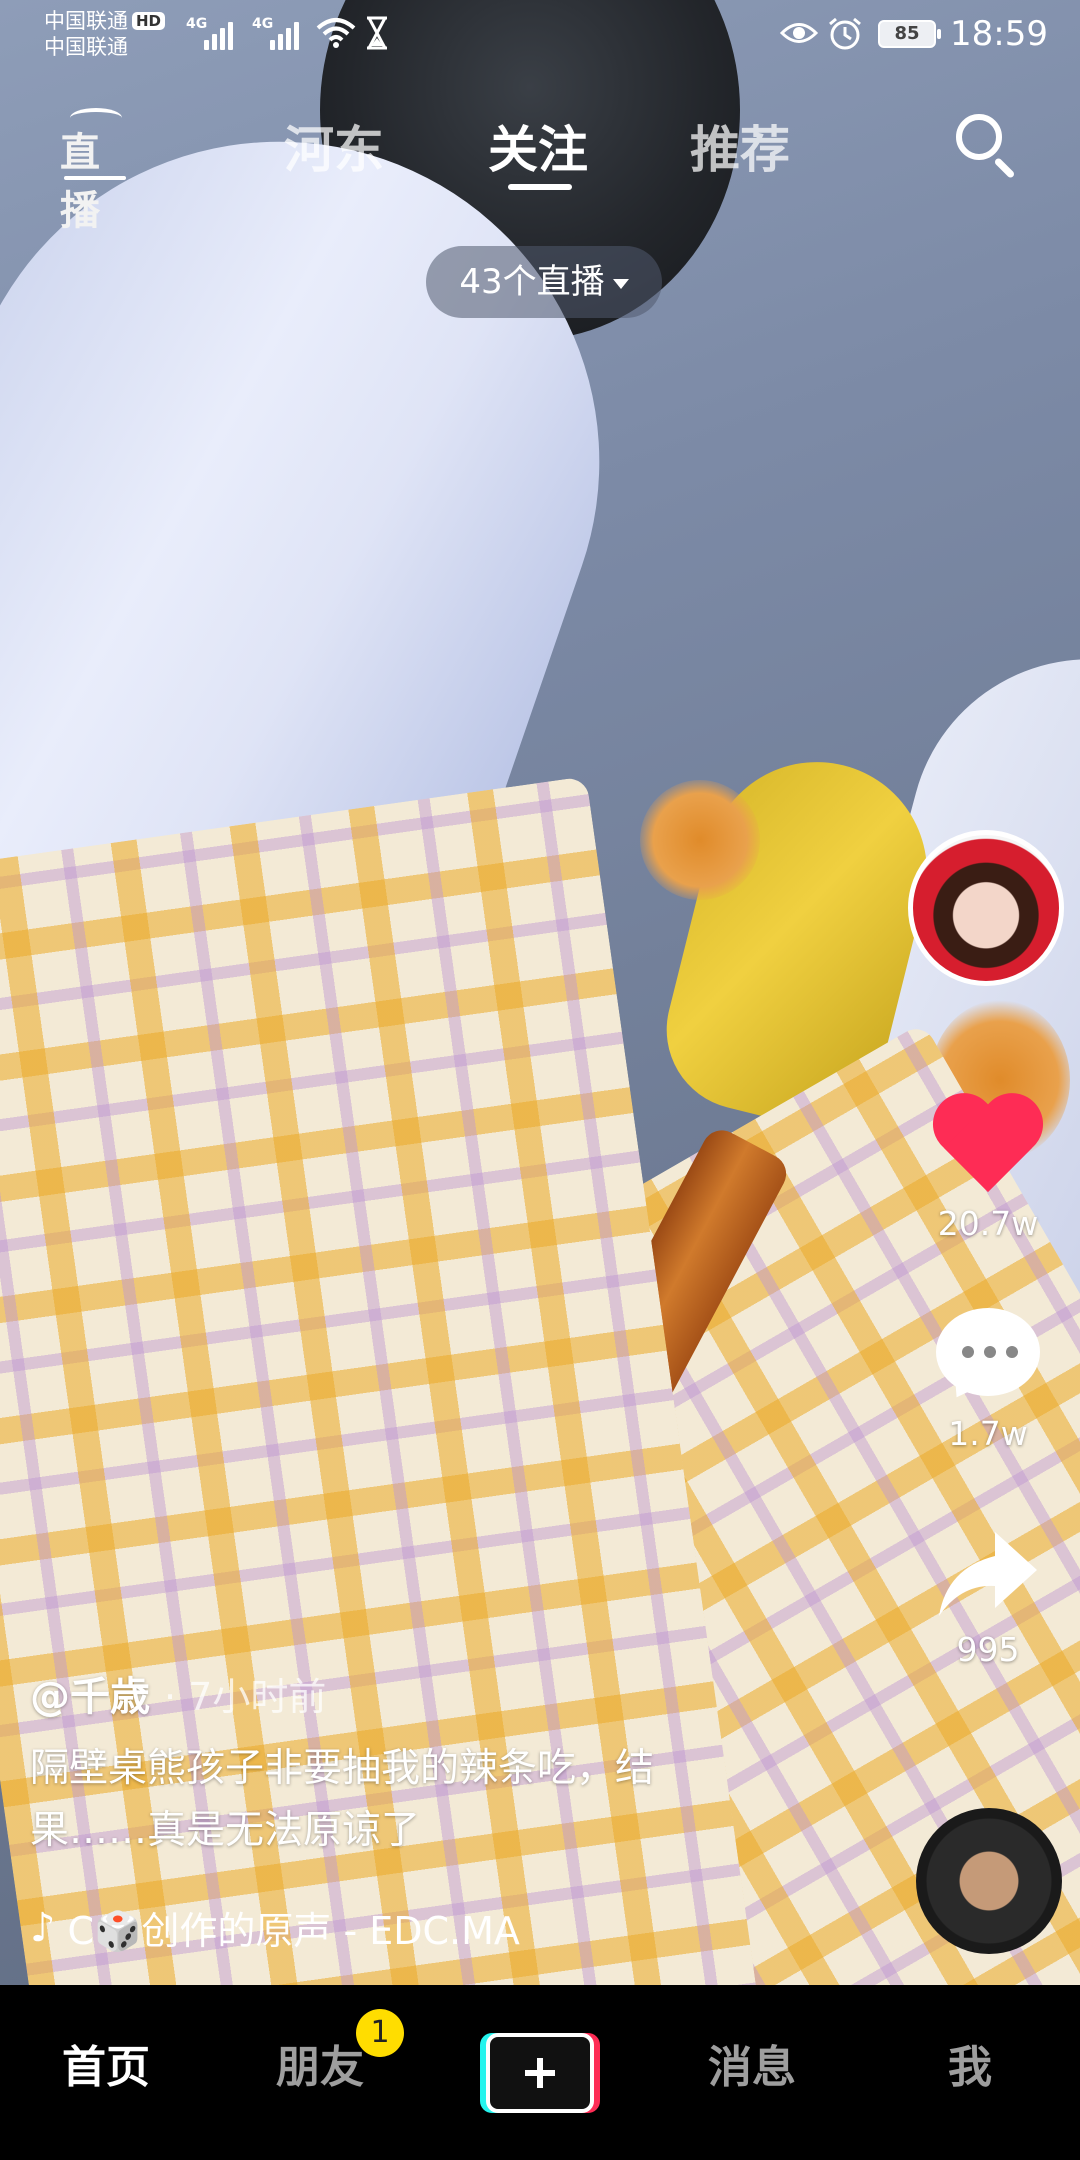 This screenshot has width=1080, height=2160. What do you see at coordinates (106, 2063) in the screenshot?
I see `tab-home: 首页` at bounding box center [106, 2063].